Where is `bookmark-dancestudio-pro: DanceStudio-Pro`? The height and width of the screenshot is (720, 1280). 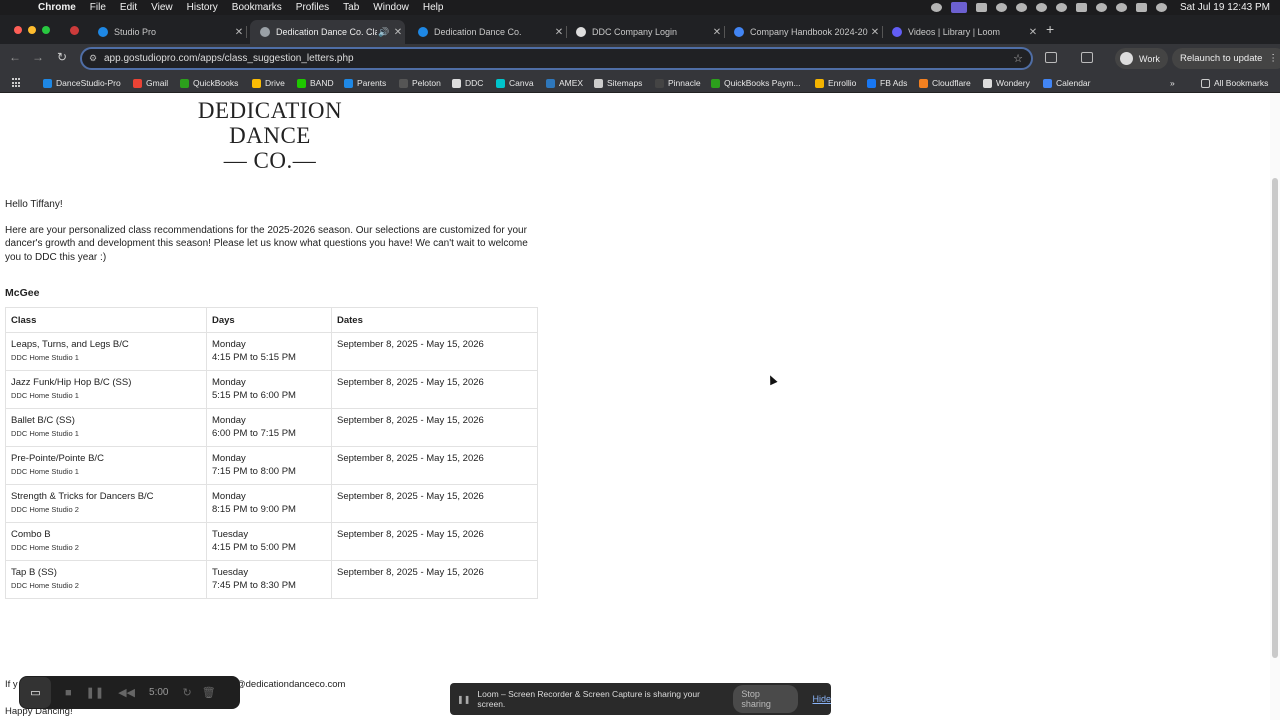 bookmark-dancestudio-pro: DanceStudio-Pro is located at coordinates (82, 83).